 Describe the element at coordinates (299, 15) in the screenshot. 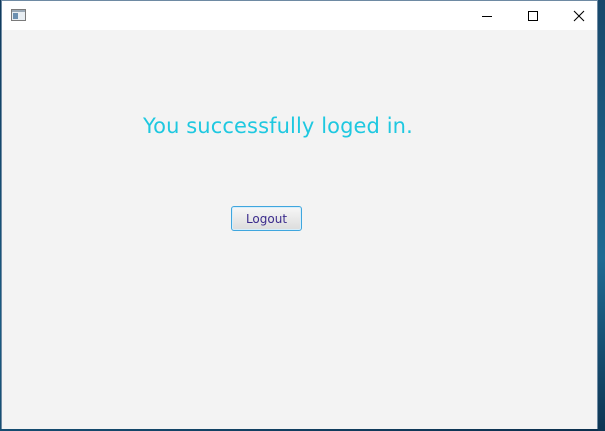

I see `title-bar` at that location.